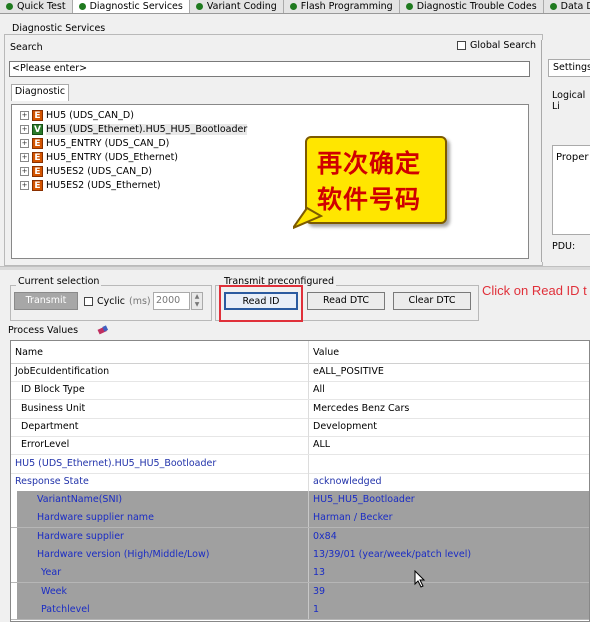 The image size is (590, 622). Describe the element at coordinates (432, 301) in the screenshot. I see `clear-dtc-button: Clear DTC` at that location.